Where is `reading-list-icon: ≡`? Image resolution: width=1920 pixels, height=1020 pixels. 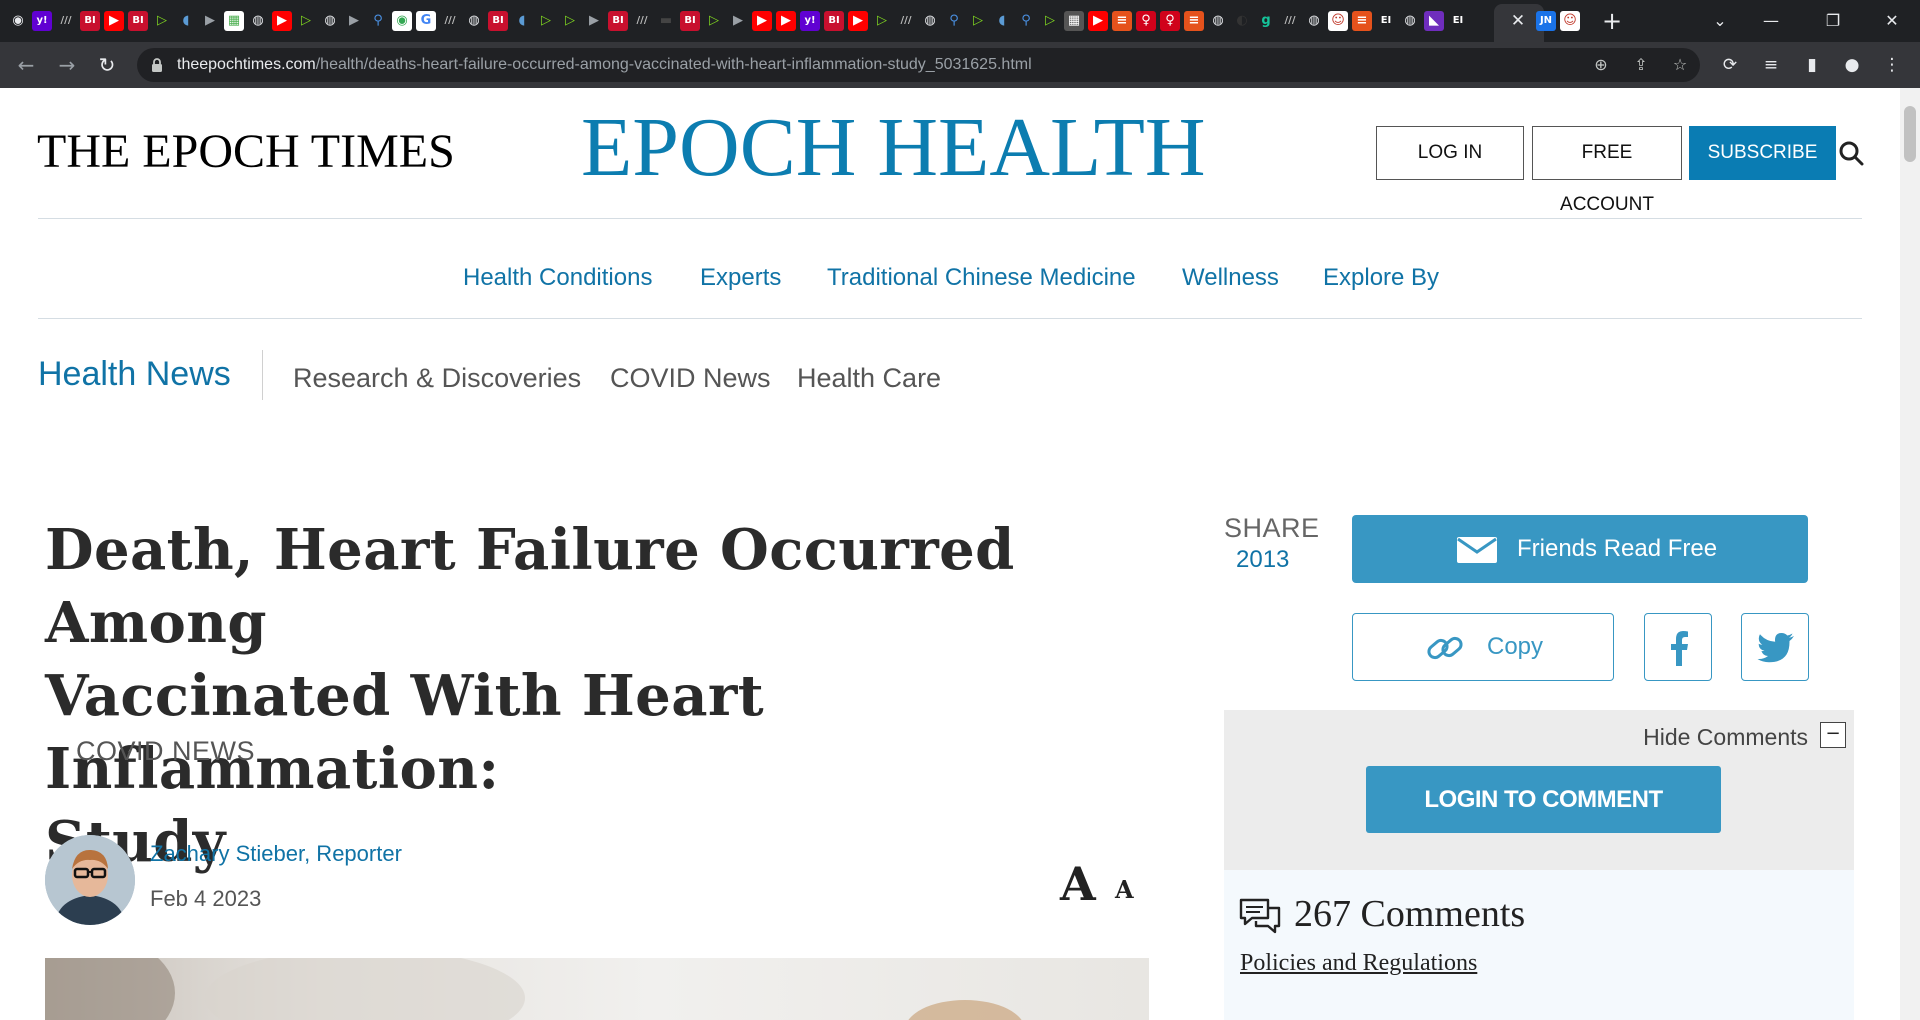
reading-list-icon: ≡ is located at coordinates (1771, 65).